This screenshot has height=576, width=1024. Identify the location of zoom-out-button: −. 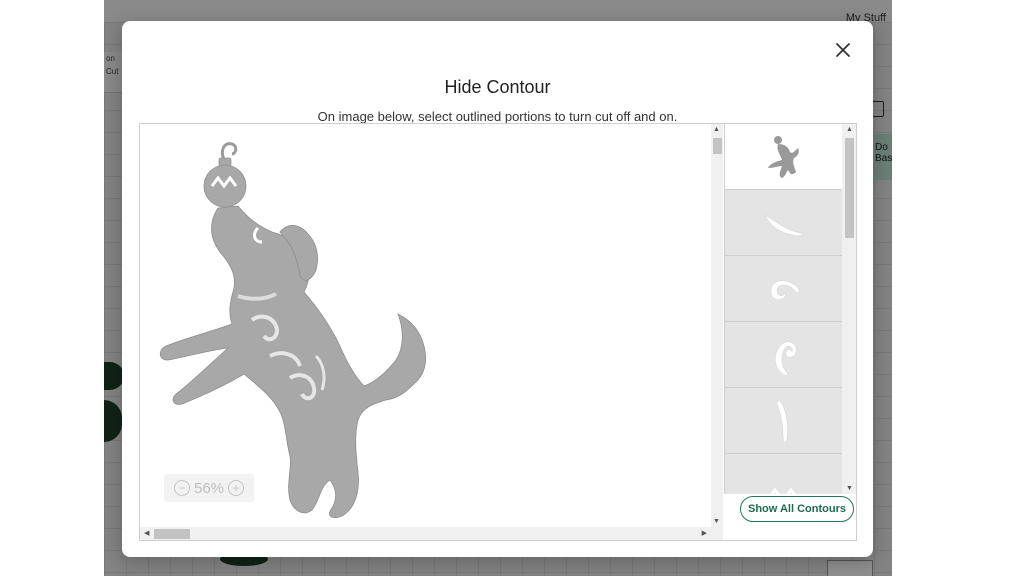
(181, 488).